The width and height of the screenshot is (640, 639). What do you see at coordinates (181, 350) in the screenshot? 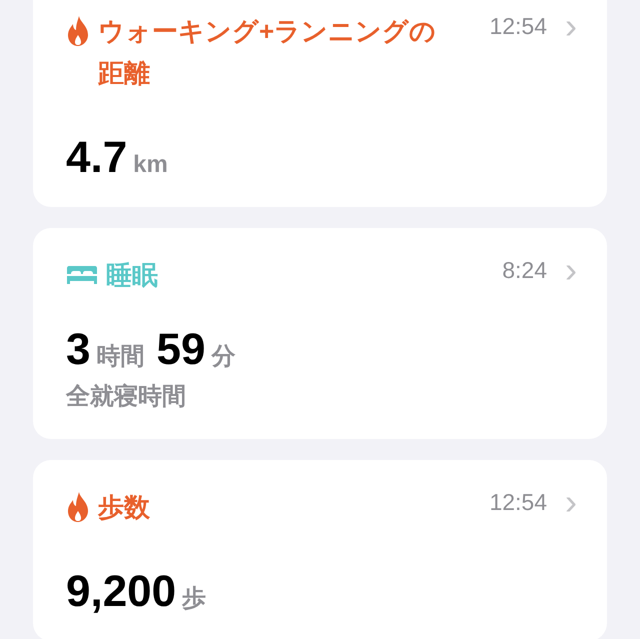
I see `value-number: 59` at bounding box center [181, 350].